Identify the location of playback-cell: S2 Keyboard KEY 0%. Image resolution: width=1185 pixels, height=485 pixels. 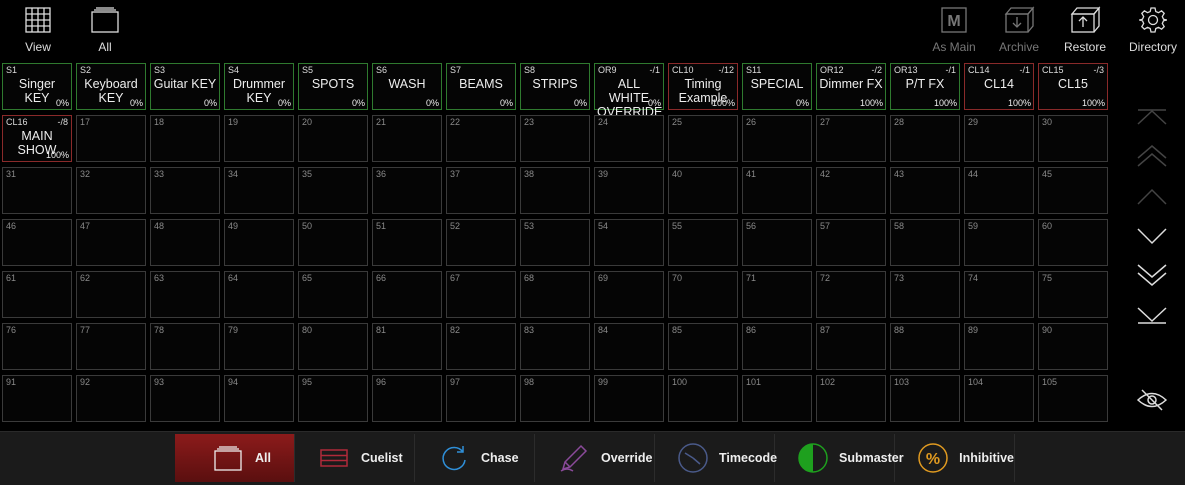
(111, 86).